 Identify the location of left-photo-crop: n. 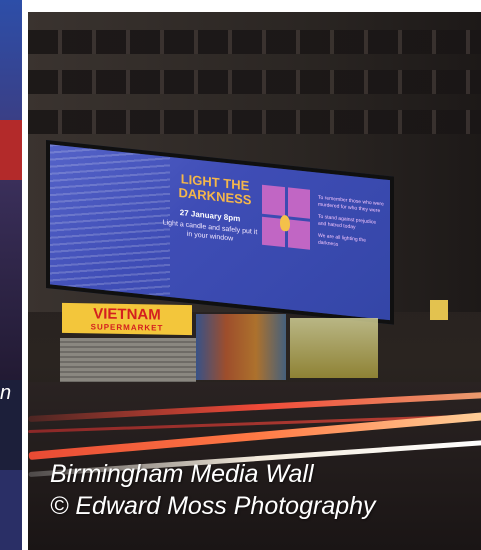
(11, 275).